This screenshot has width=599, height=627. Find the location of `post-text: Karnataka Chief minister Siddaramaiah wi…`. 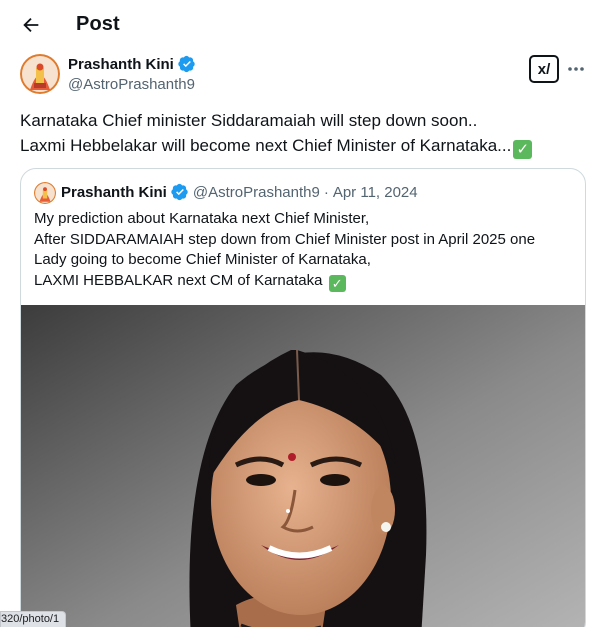

post-text: Karnataka Chief minister Siddaramaiah wi… is located at coordinates (300, 133).